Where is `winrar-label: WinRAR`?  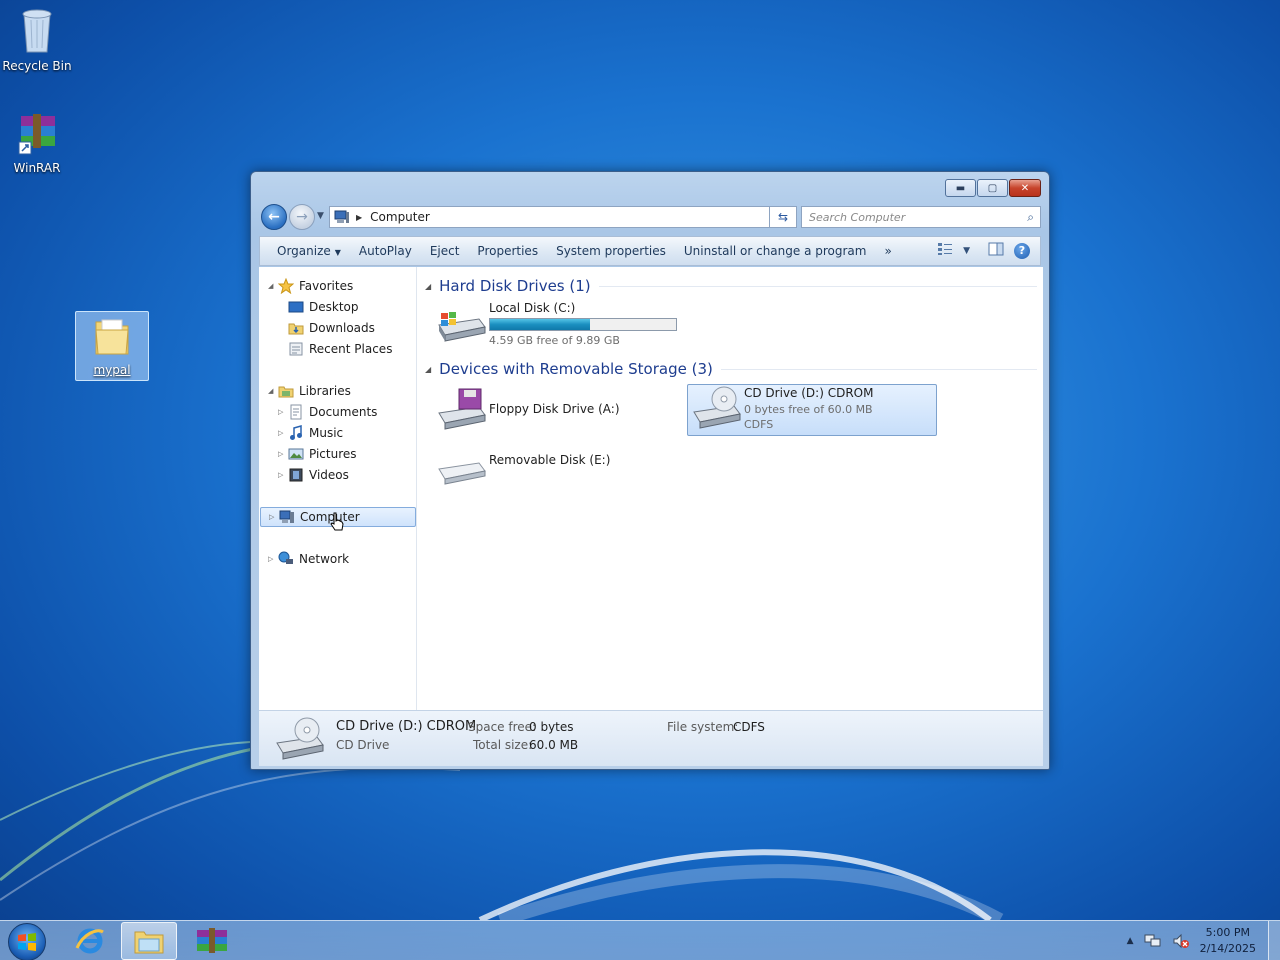
winrar-label: WinRAR is located at coordinates (37, 168).